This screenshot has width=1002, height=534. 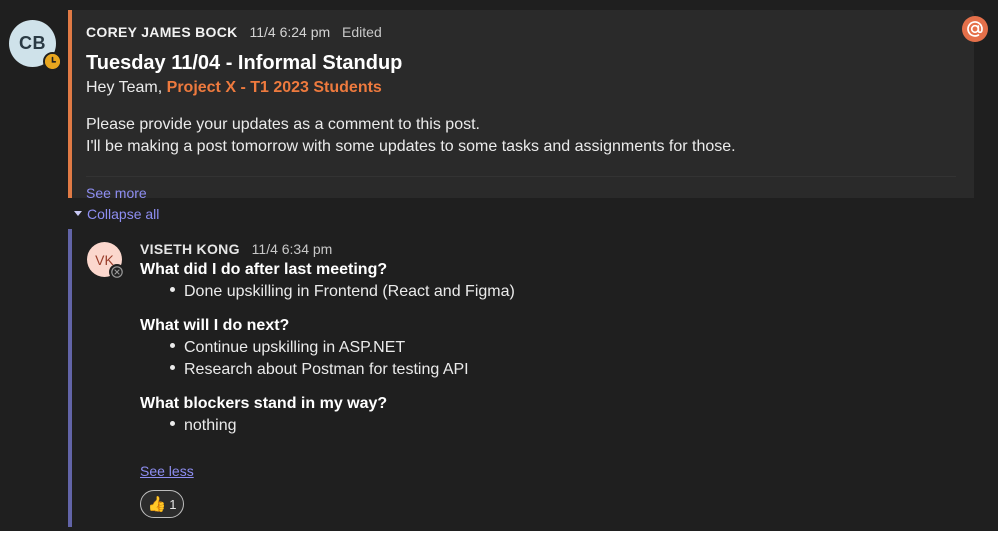 I want to click on reply-section-heading: What blockers stand in my way?, so click(x=264, y=403).